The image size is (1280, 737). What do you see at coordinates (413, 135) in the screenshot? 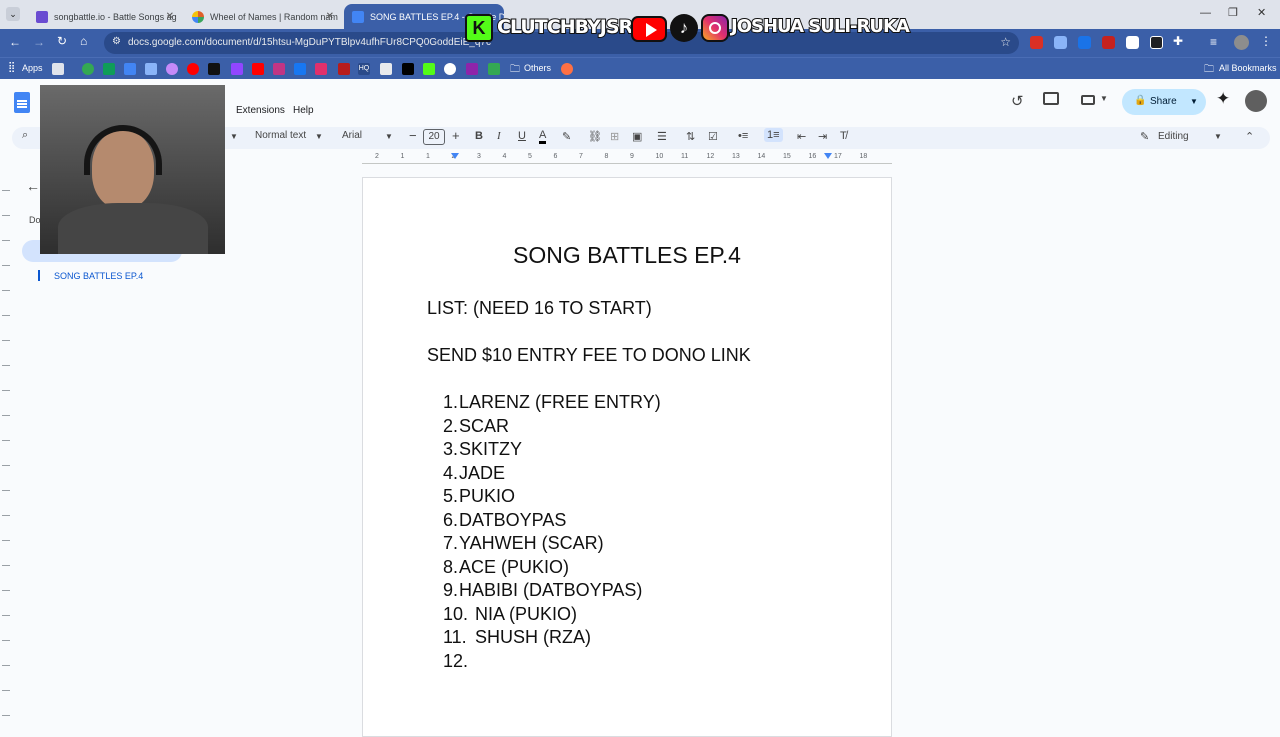
I see `decrease-font-size-icon: −` at bounding box center [413, 135].